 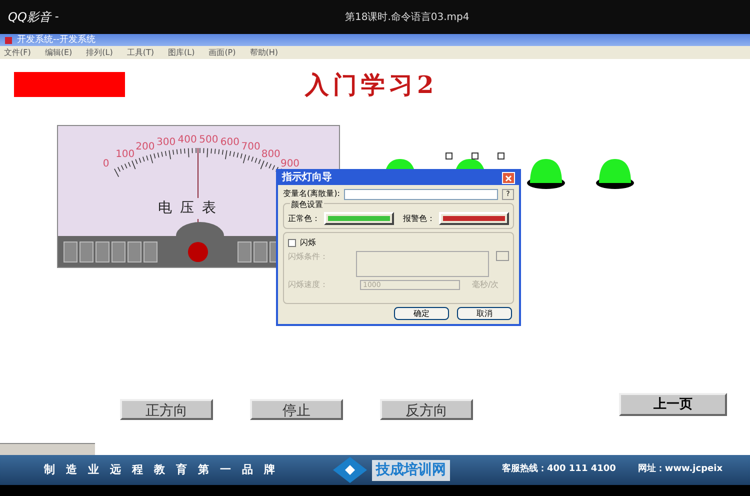 I want to click on menu-item: 工具(T), so click(x=140, y=52).